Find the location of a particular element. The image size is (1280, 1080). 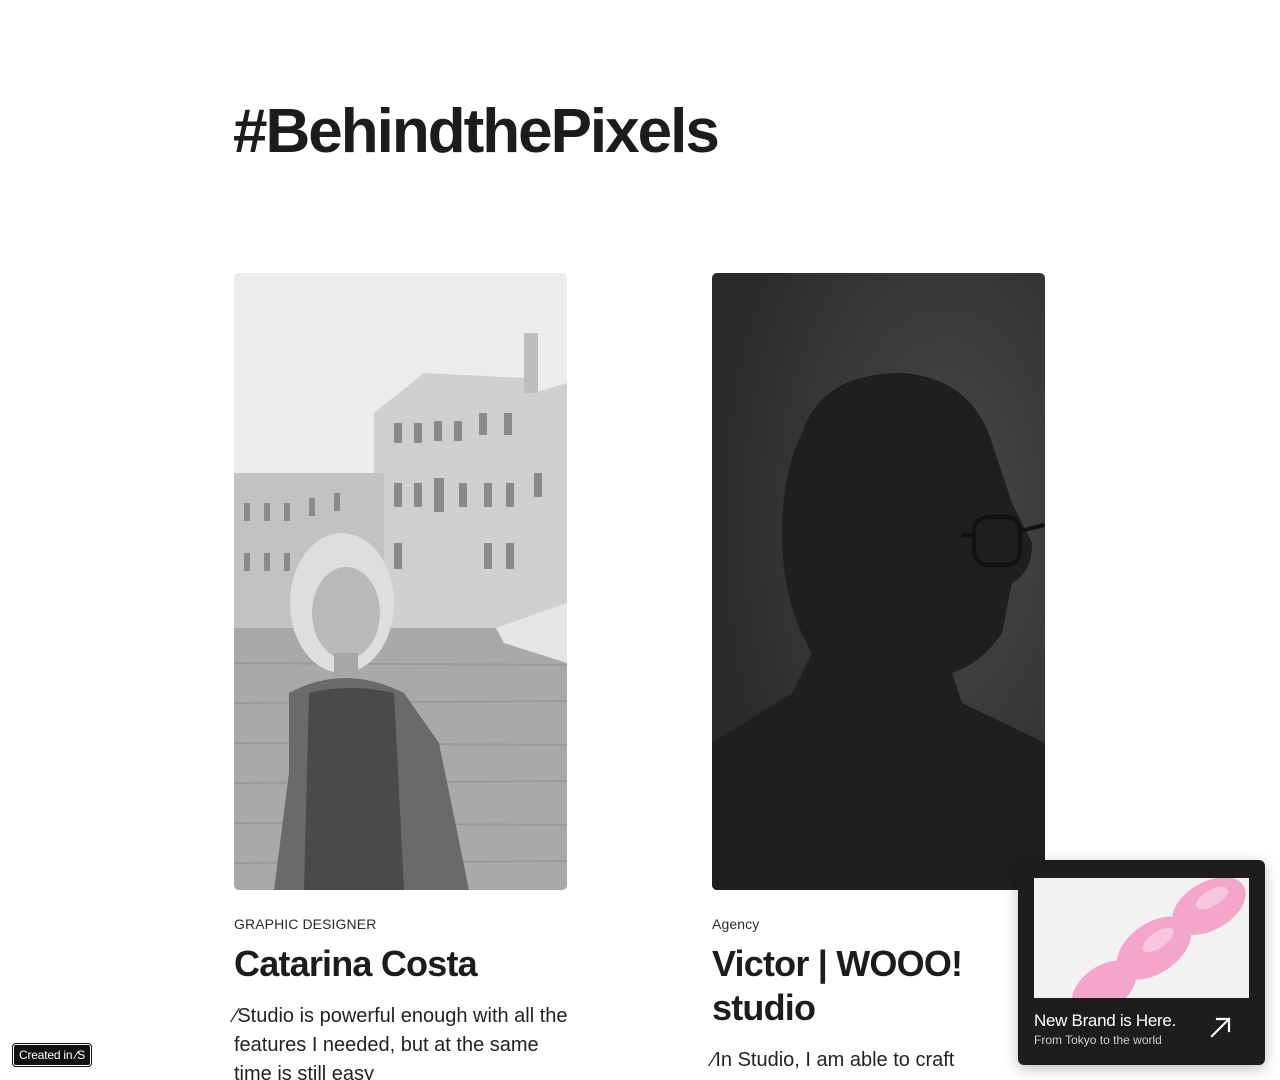

card-name: Victor | WOOO! studio is located at coordinates (837, 985).